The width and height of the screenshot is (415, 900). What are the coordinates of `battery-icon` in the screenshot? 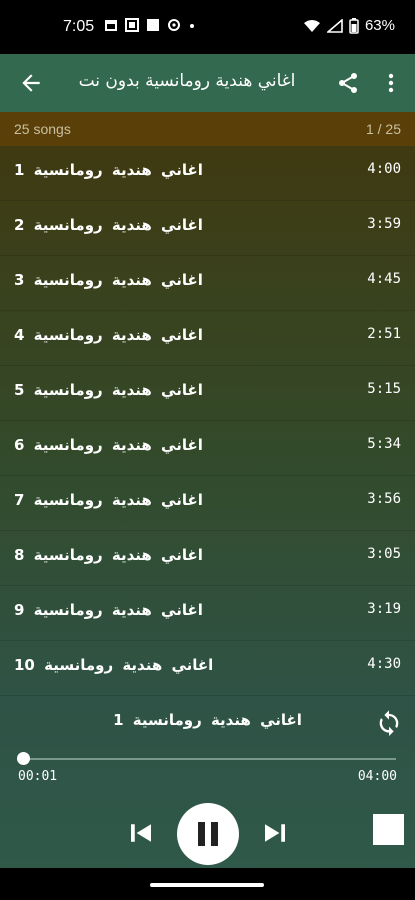 It's located at (354, 25).